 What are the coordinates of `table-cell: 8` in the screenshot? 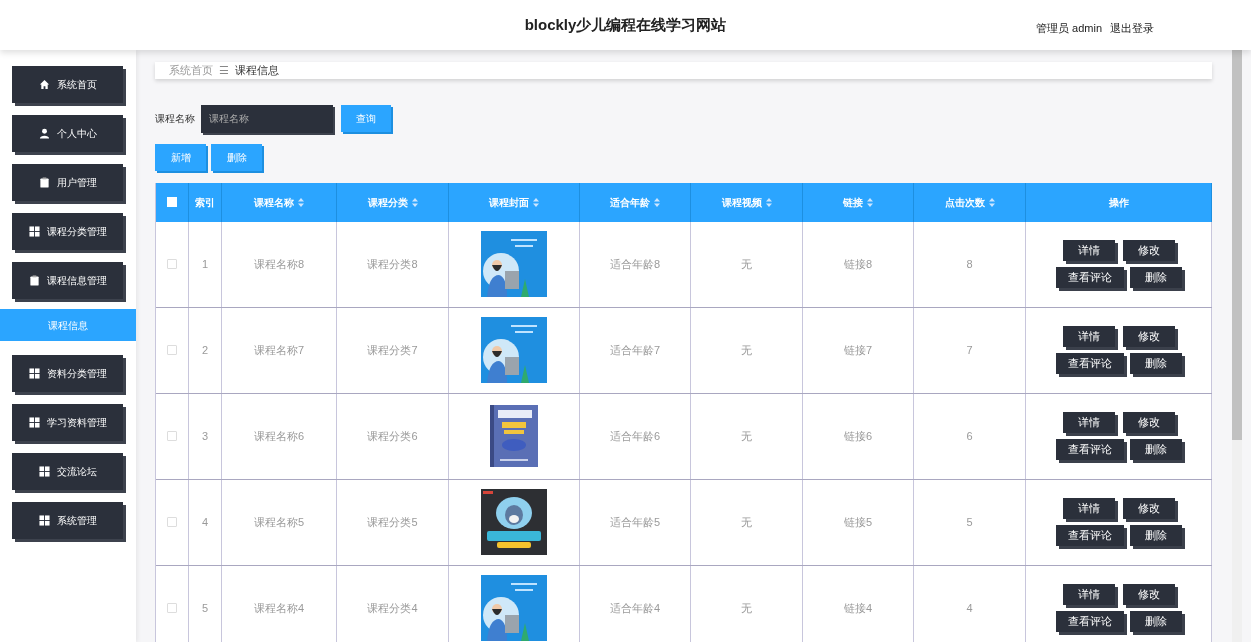 It's located at (970, 264).